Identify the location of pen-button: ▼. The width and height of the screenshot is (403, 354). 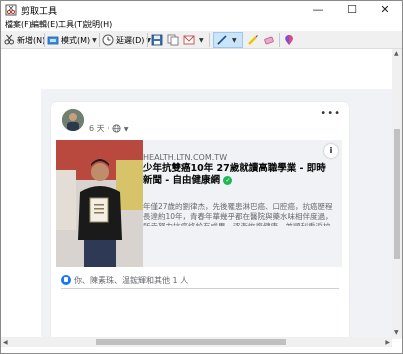
(226, 40).